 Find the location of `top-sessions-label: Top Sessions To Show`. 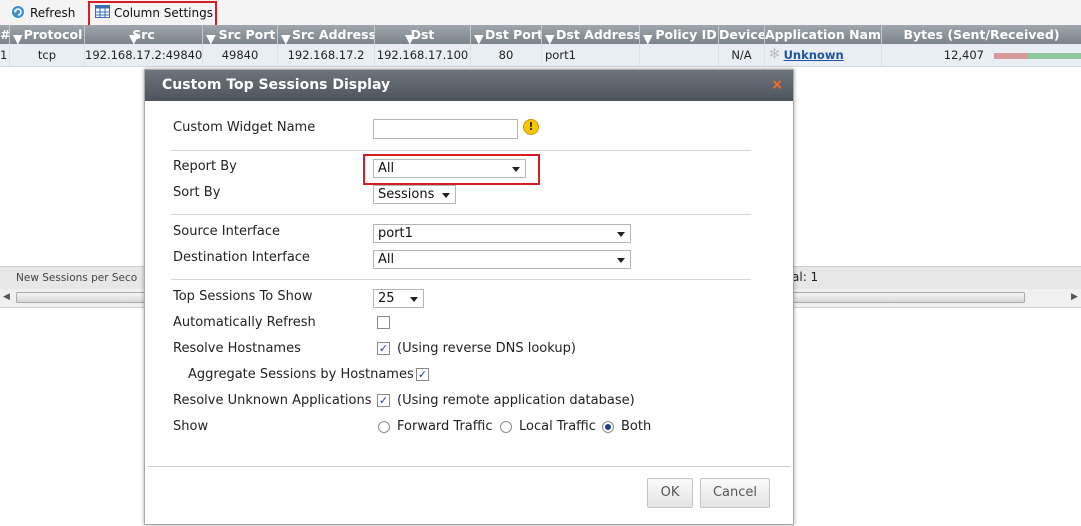

top-sessions-label: Top Sessions To Show is located at coordinates (243, 296).